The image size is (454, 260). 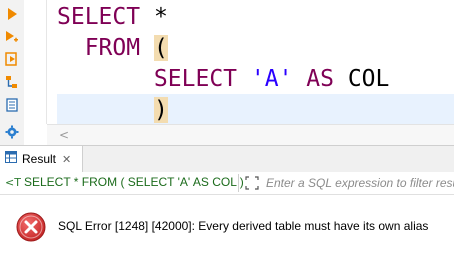 I want to click on editor-side-toolbar, so click(x=12, y=72).